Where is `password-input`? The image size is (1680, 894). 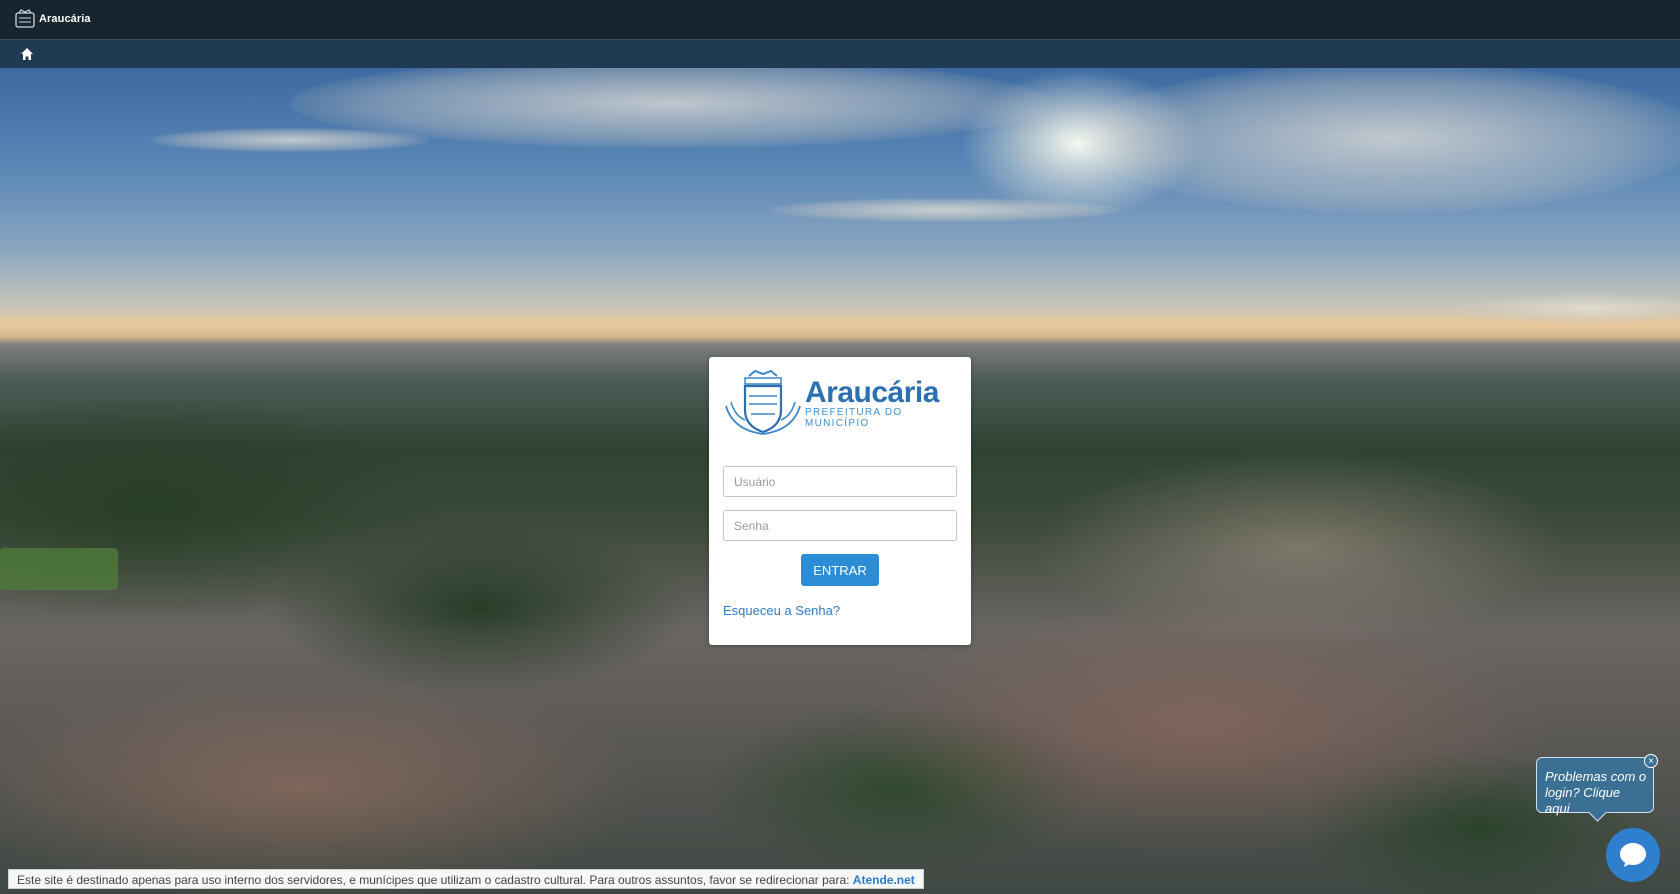 password-input is located at coordinates (840, 525).